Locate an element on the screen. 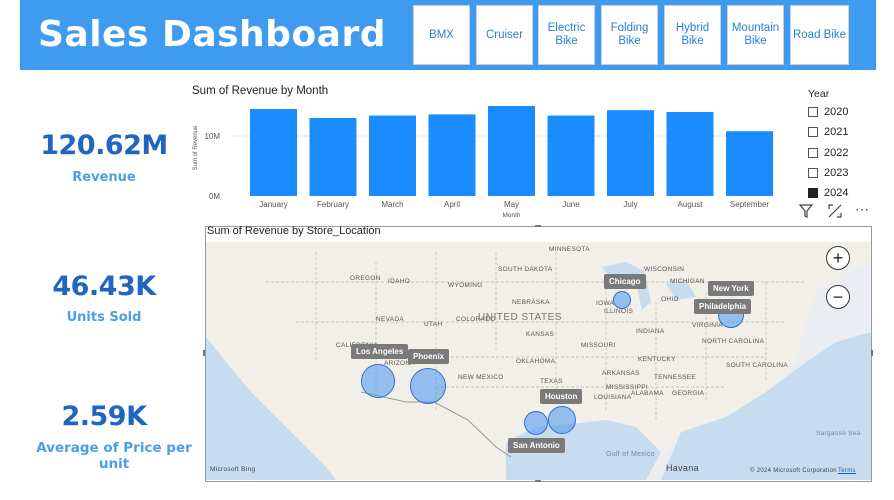 The image size is (894, 500). filter-icon is located at coordinates (806, 212).